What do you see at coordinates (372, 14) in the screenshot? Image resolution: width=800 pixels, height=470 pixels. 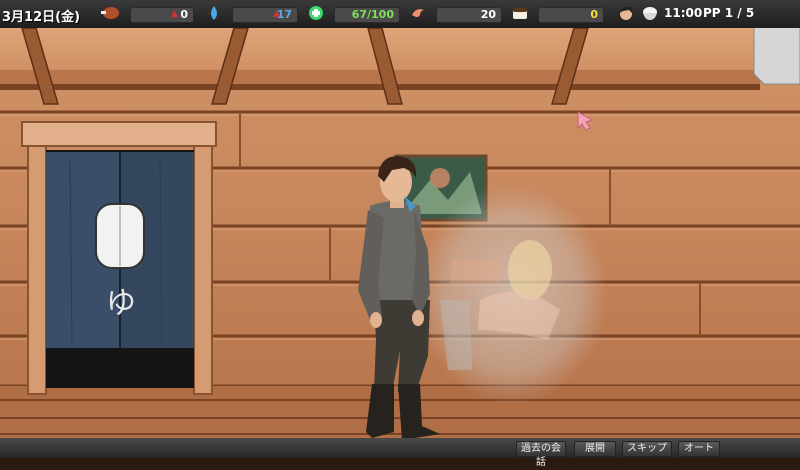 I see `stat-health-value: 67/100` at bounding box center [372, 14].